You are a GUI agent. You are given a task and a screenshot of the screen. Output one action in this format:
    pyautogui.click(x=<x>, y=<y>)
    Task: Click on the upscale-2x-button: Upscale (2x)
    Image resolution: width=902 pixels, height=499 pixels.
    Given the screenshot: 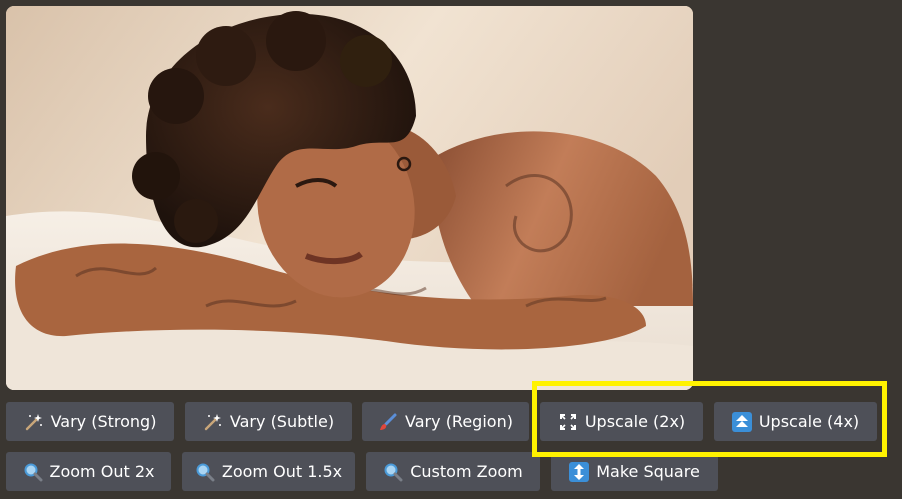 What is the action you would take?
    pyautogui.click(x=621, y=421)
    